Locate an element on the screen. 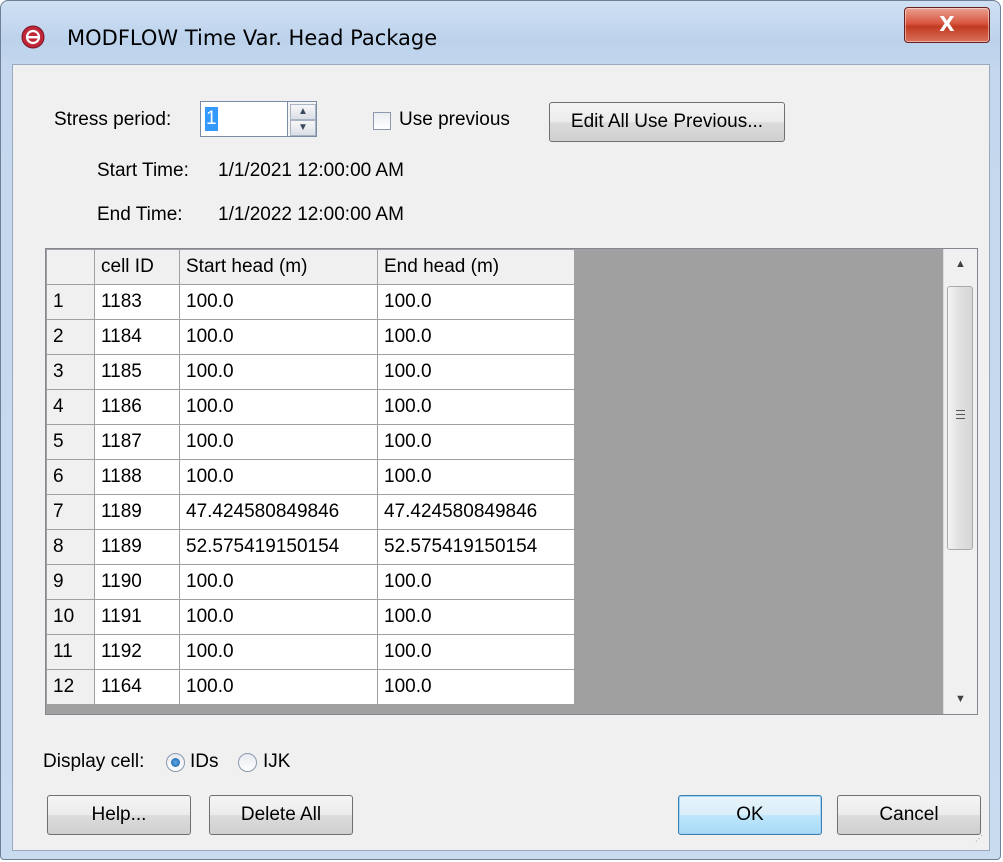  table-row: 1 1183 100.0 100.0 is located at coordinates (310, 302).